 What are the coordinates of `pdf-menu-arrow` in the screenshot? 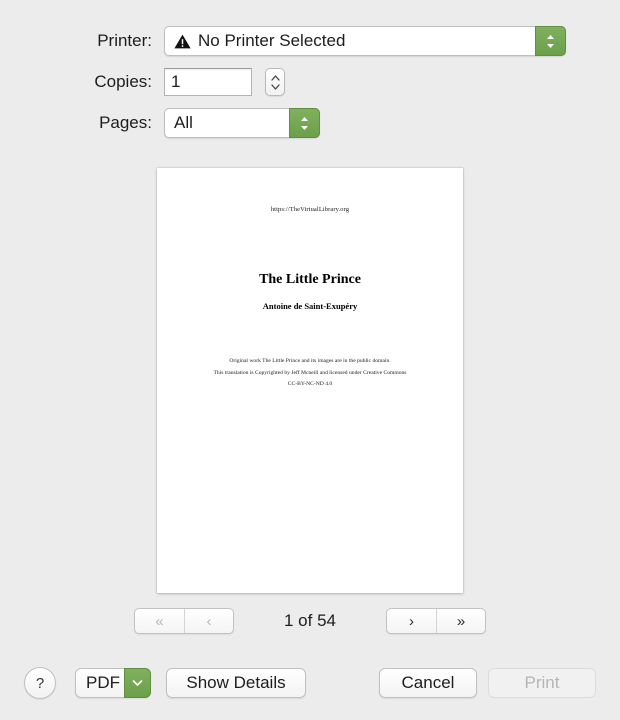 It's located at (137, 683).